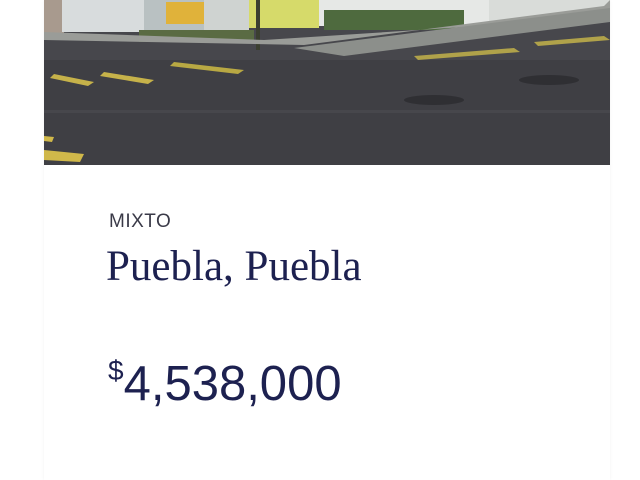 This screenshot has height=480, width=640. Describe the element at coordinates (140, 221) in the screenshot. I see `property-category: MIXTO` at that location.